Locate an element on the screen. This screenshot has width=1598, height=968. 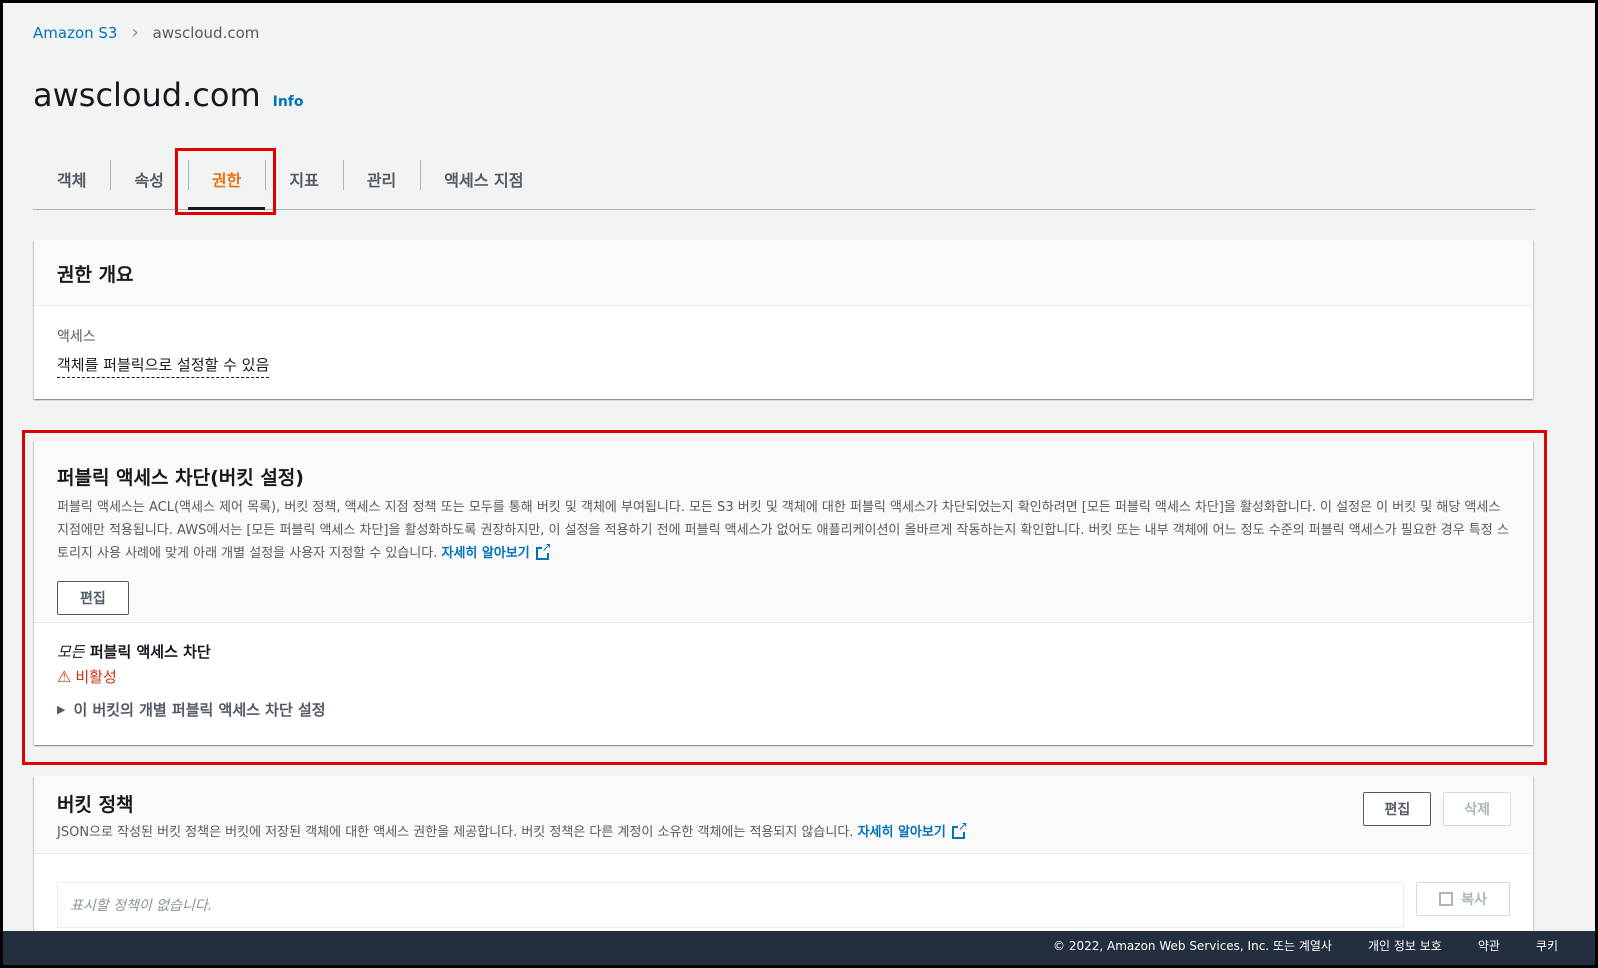
external-link-icon is located at coordinates (959, 829).